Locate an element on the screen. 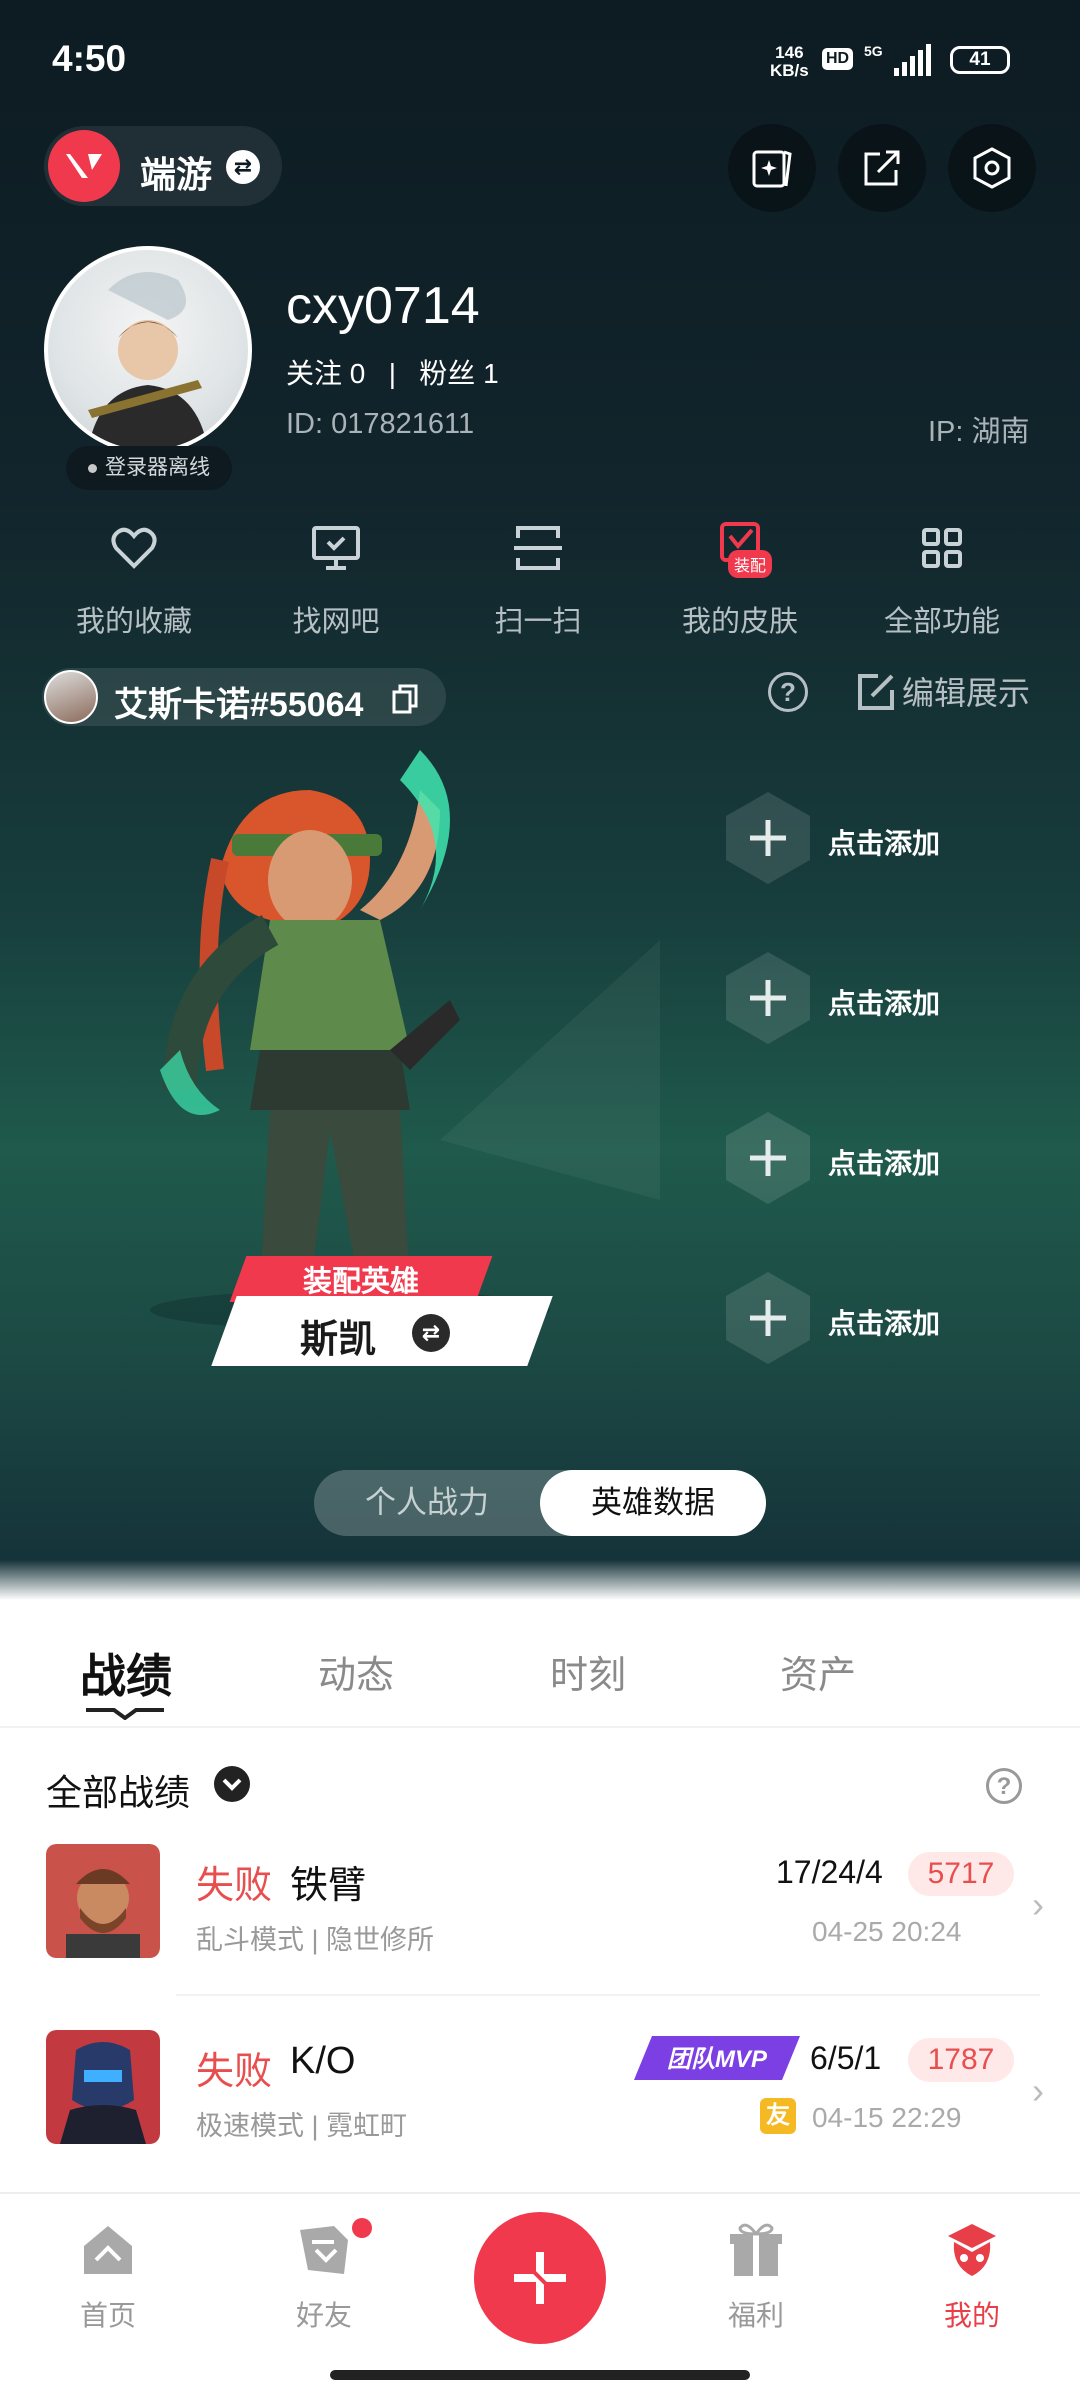 This screenshot has width=1080, height=2400. bottom-nav: 首页 好友 福利 我的 is located at coordinates (540, 2296).